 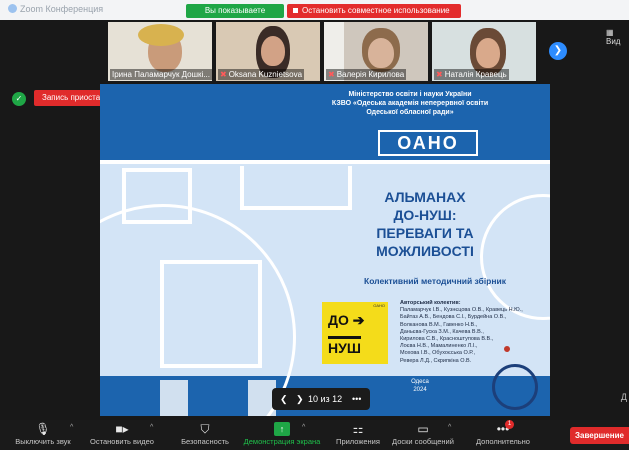 What do you see at coordinates (425, 215) in the screenshot?
I see `title-line: ДО-НУШ:` at bounding box center [425, 215].